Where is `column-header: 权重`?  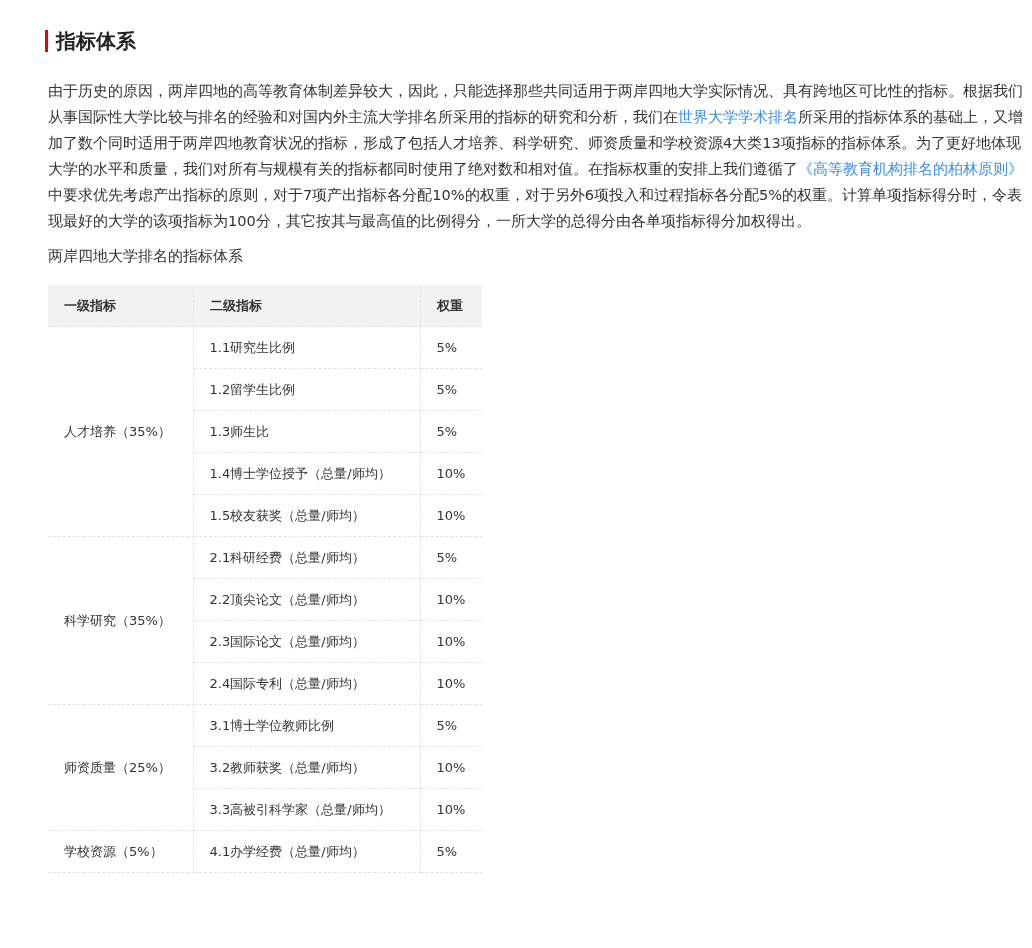 column-header: 权重 is located at coordinates (451, 305).